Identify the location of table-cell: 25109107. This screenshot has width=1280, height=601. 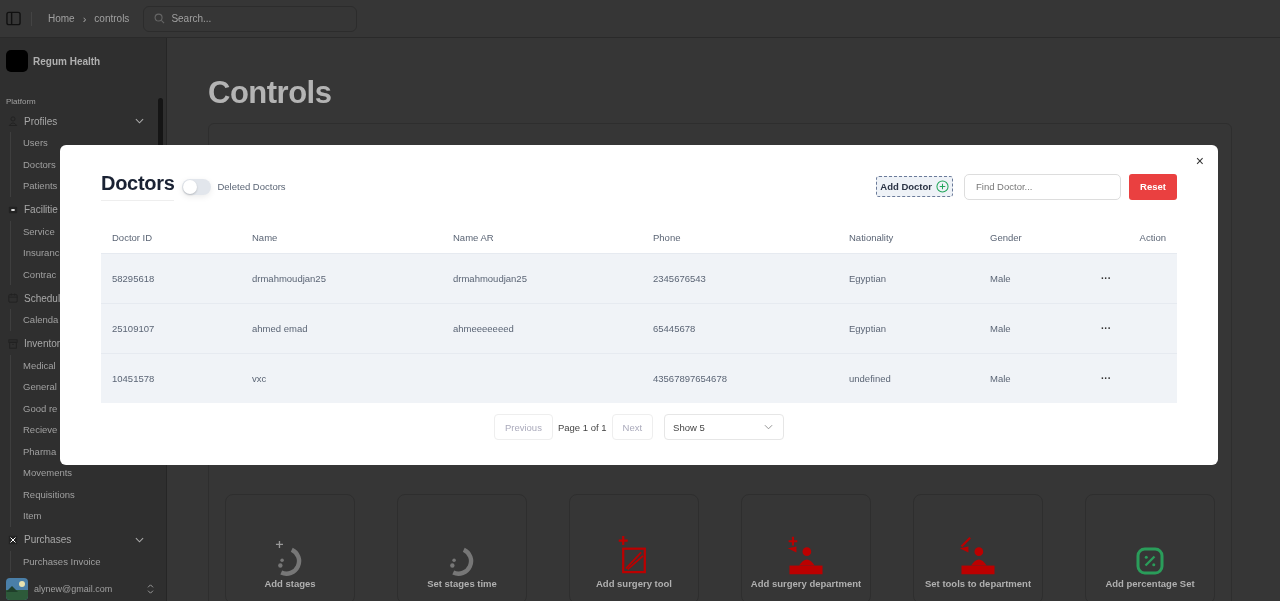
(133, 328).